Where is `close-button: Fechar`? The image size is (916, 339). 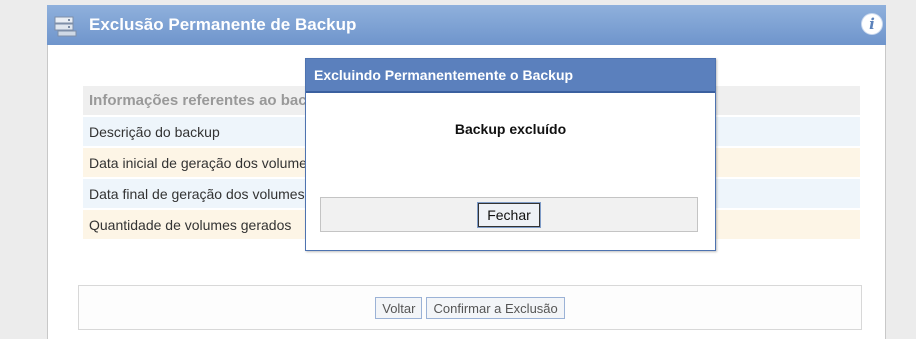
close-button: Fechar is located at coordinates (509, 214).